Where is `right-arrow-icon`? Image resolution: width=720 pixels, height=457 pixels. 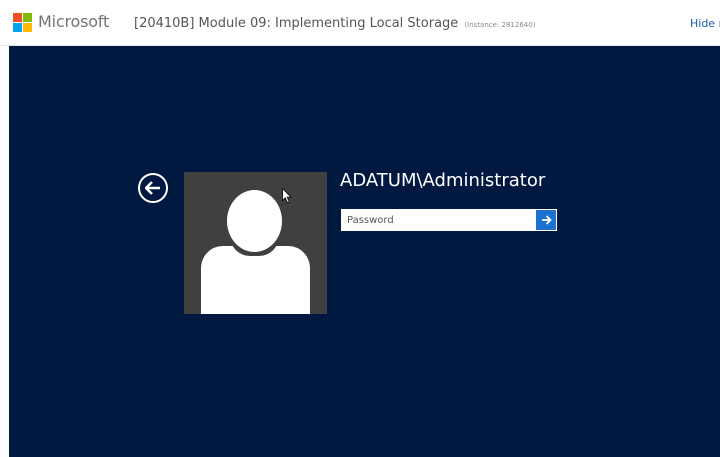 right-arrow-icon is located at coordinates (546, 220).